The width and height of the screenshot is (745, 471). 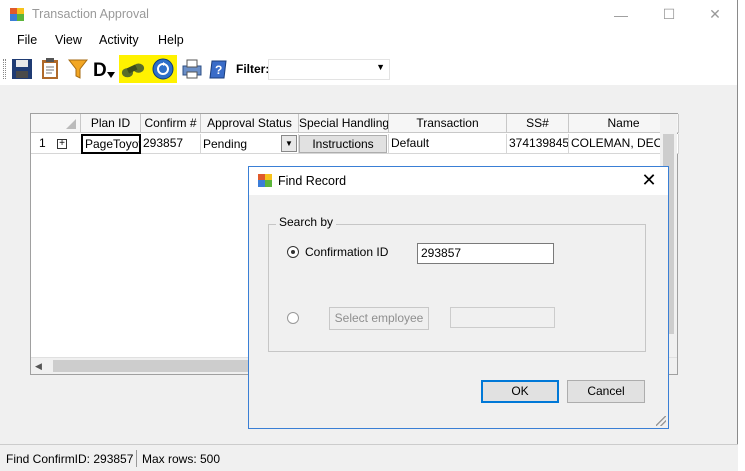 What do you see at coordinates (368, 41) in the screenshot?
I see `menu-bar: File View Activity Help` at bounding box center [368, 41].